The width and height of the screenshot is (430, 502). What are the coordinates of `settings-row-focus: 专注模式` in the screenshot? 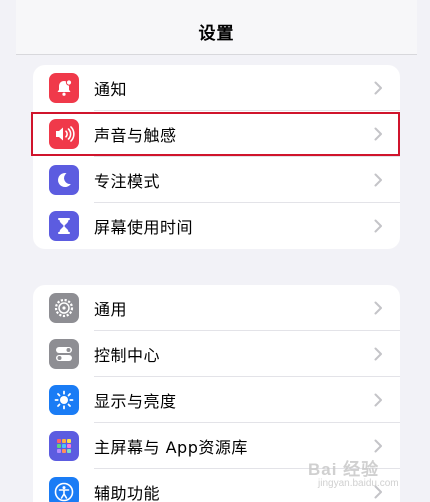 It's located at (216, 180).